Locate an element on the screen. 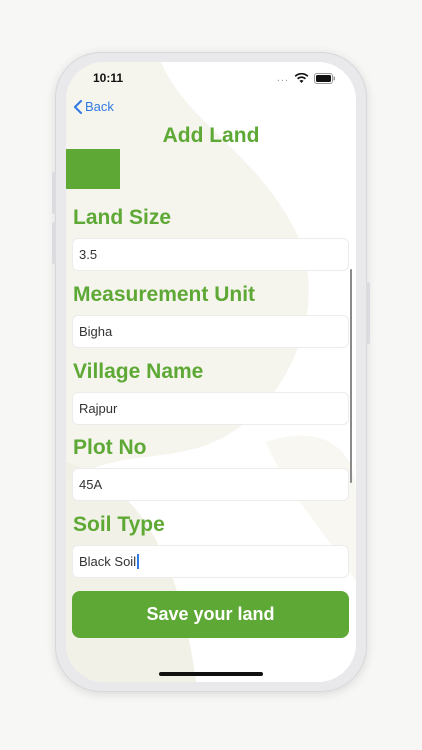 The image size is (422, 750). scrollbar is located at coordinates (351, 376).